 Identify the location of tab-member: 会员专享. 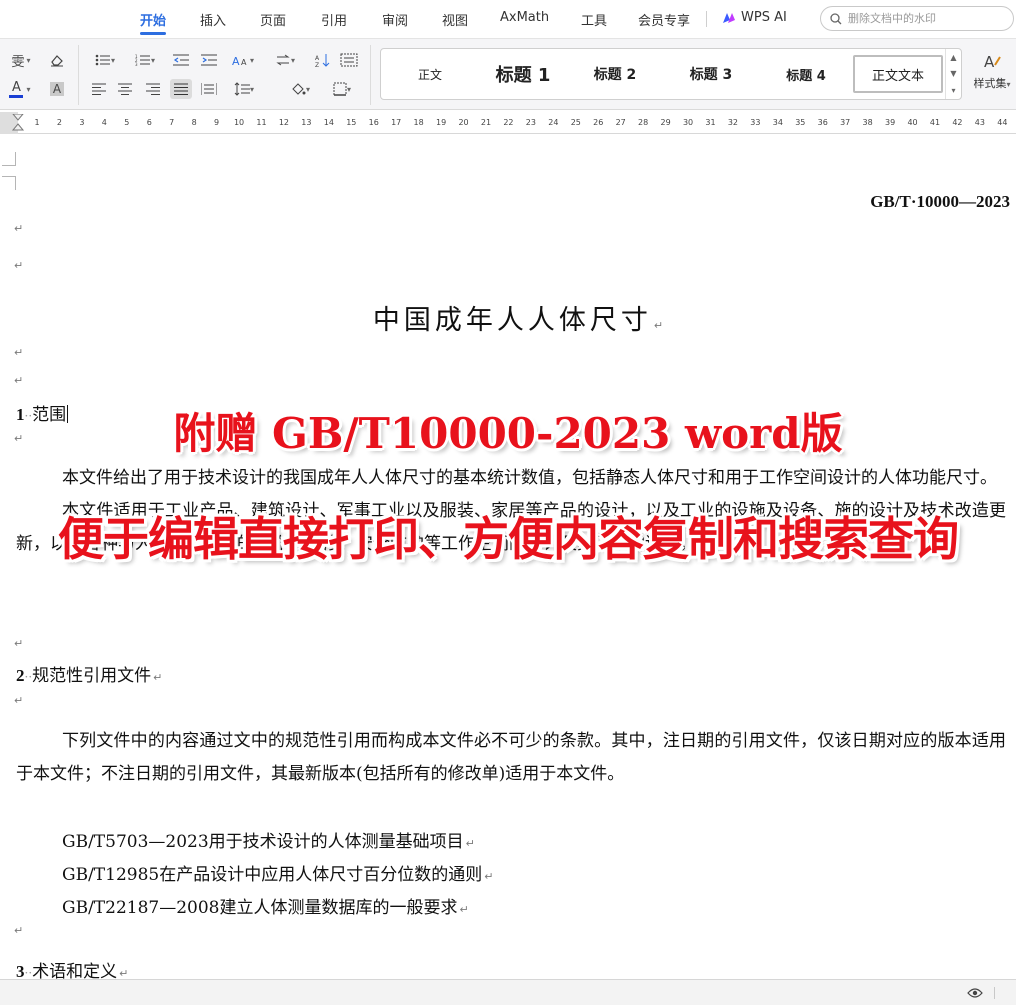
(664, 19).